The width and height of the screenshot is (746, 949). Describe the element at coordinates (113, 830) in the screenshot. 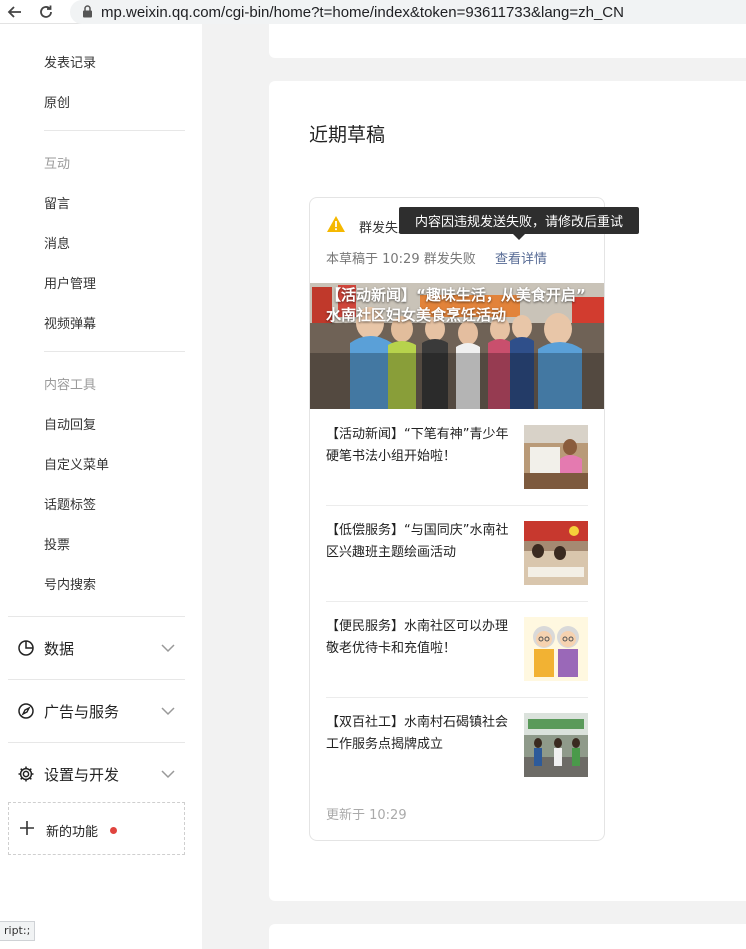

I see `notification-dot` at that location.